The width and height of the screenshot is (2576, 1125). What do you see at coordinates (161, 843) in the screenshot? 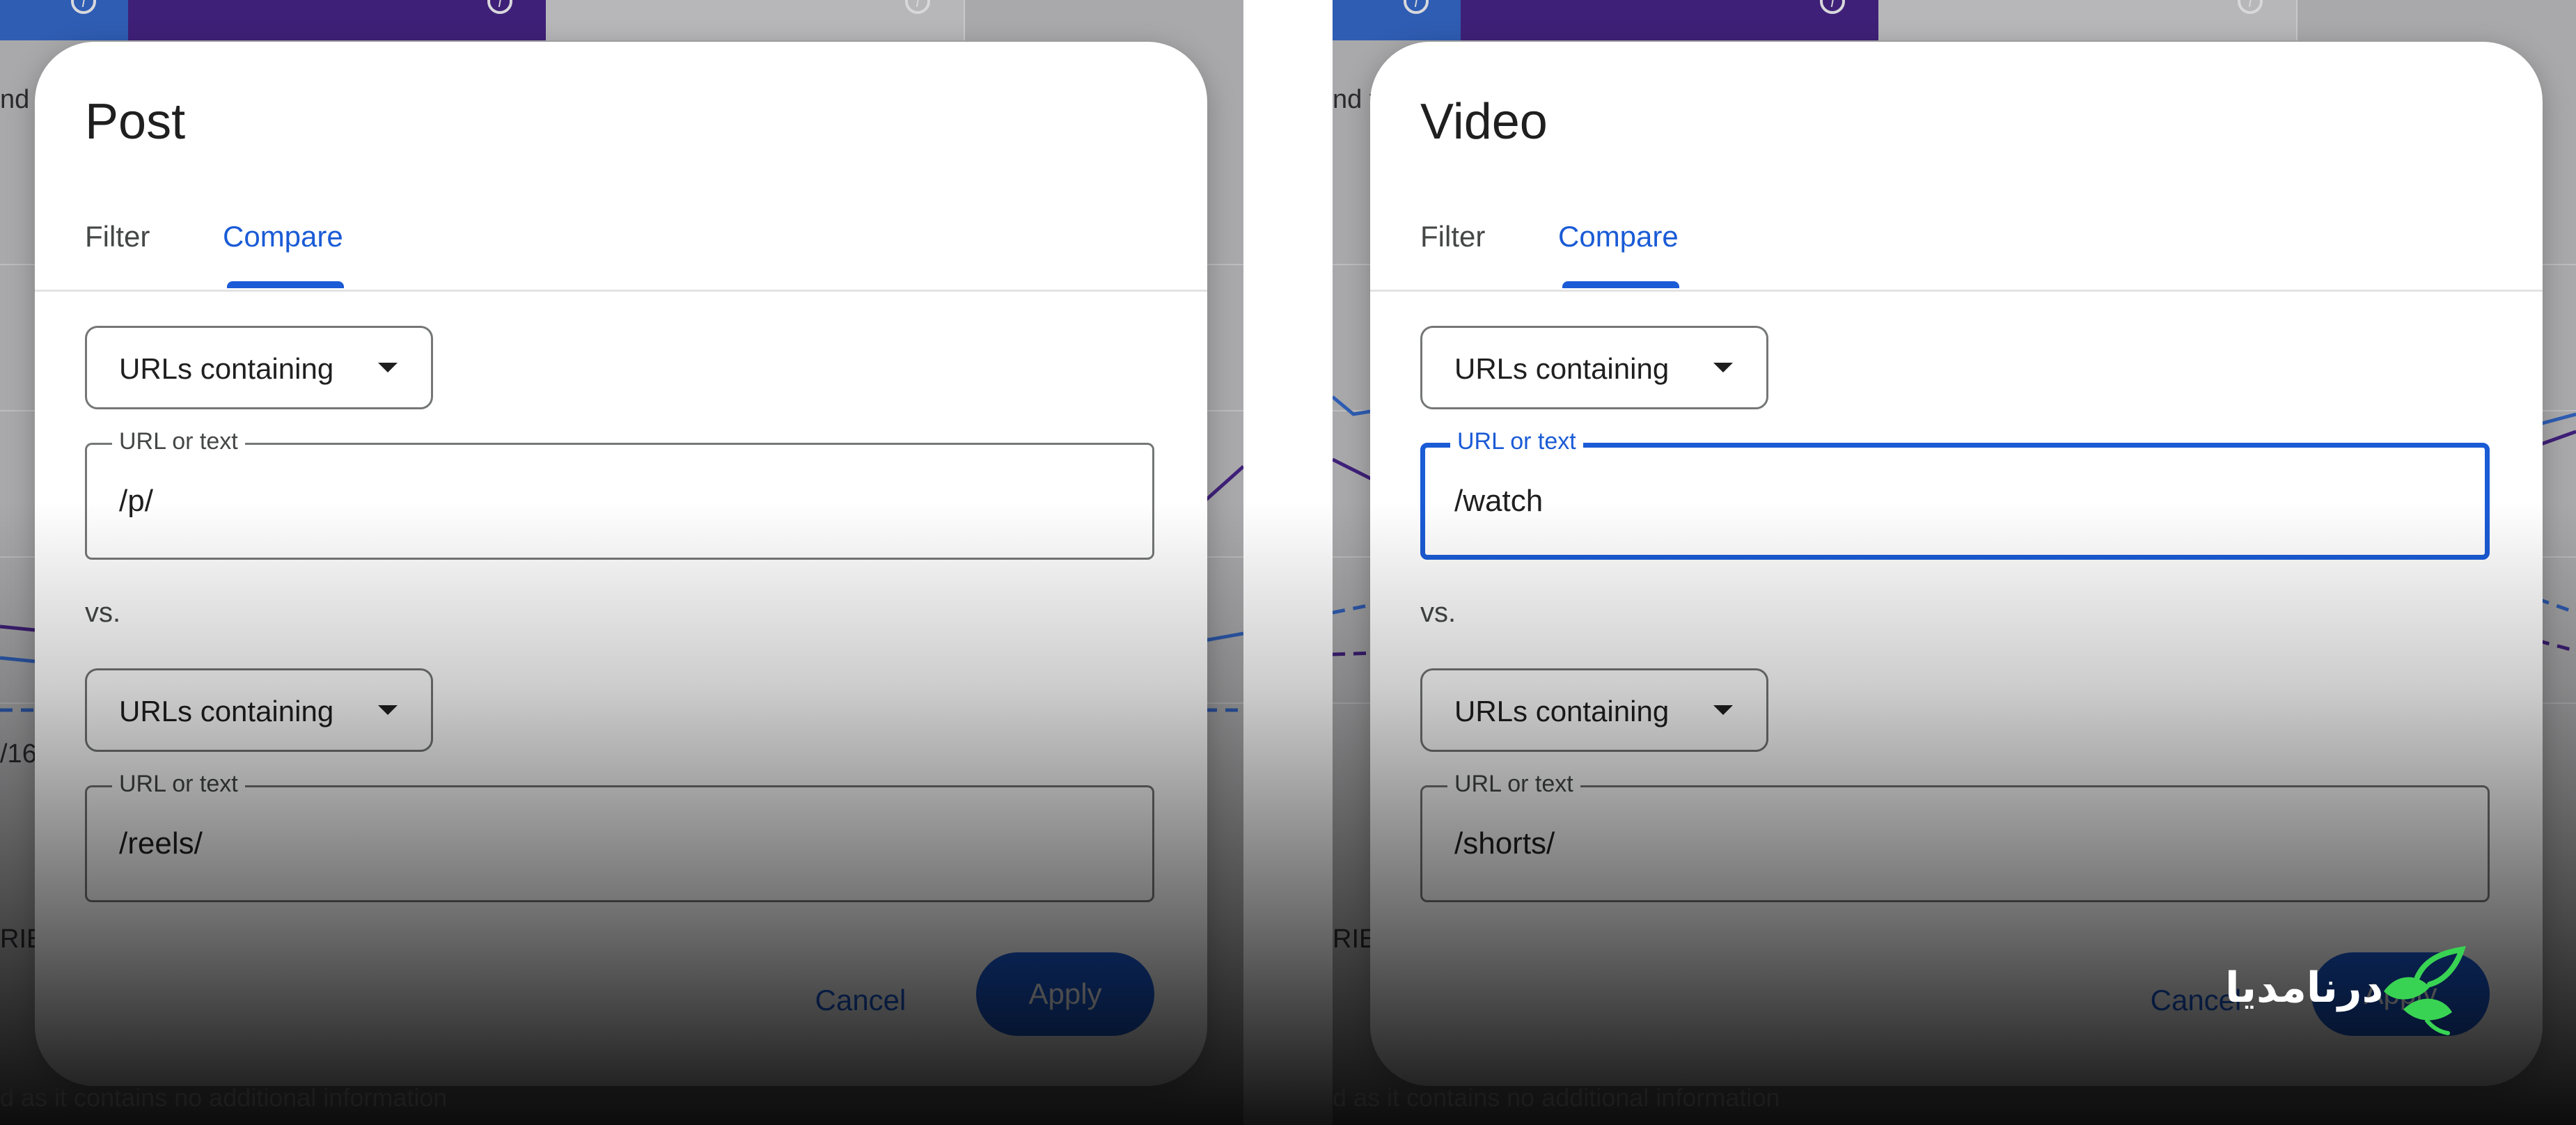
I see `field-value: /reels/` at bounding box center [161, 843].